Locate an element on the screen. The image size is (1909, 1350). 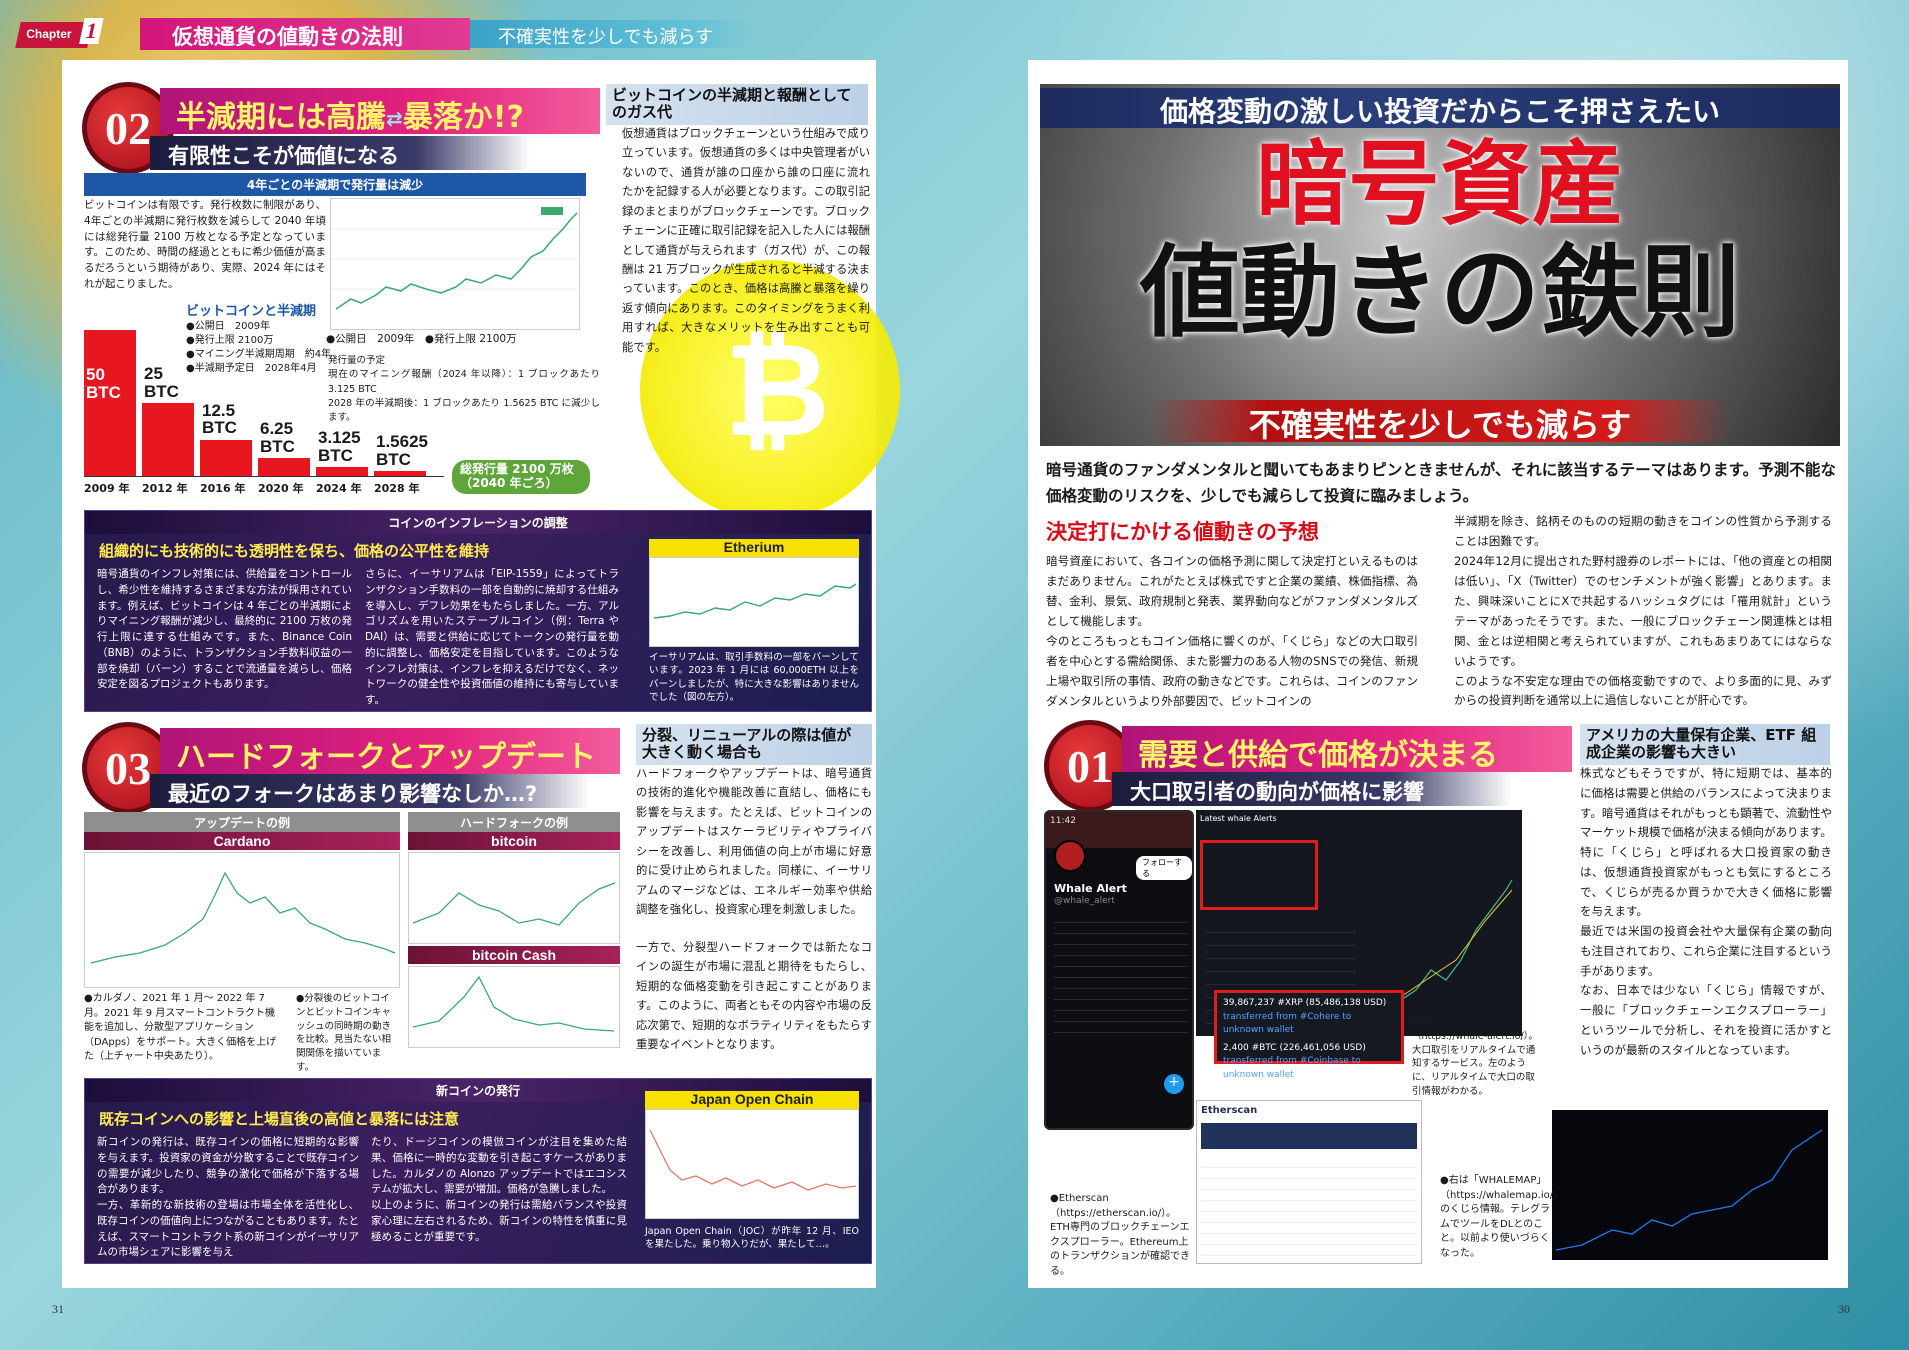
section-02-heading: 半減期には高騰⇄暴落か!? is located at coordinates (380, 111).